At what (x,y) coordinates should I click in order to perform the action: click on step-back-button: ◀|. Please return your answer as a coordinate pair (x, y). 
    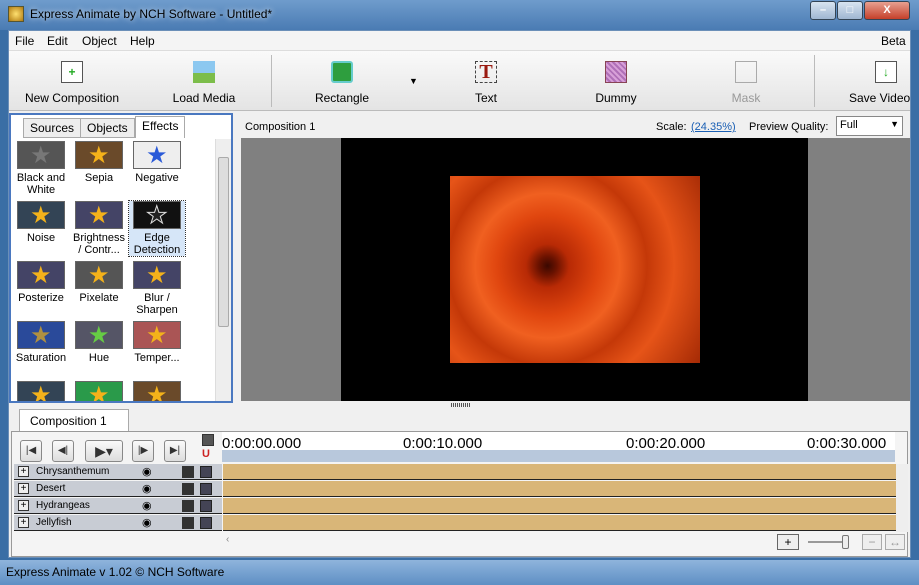
    Looking at the image, I should click on (63, 451).